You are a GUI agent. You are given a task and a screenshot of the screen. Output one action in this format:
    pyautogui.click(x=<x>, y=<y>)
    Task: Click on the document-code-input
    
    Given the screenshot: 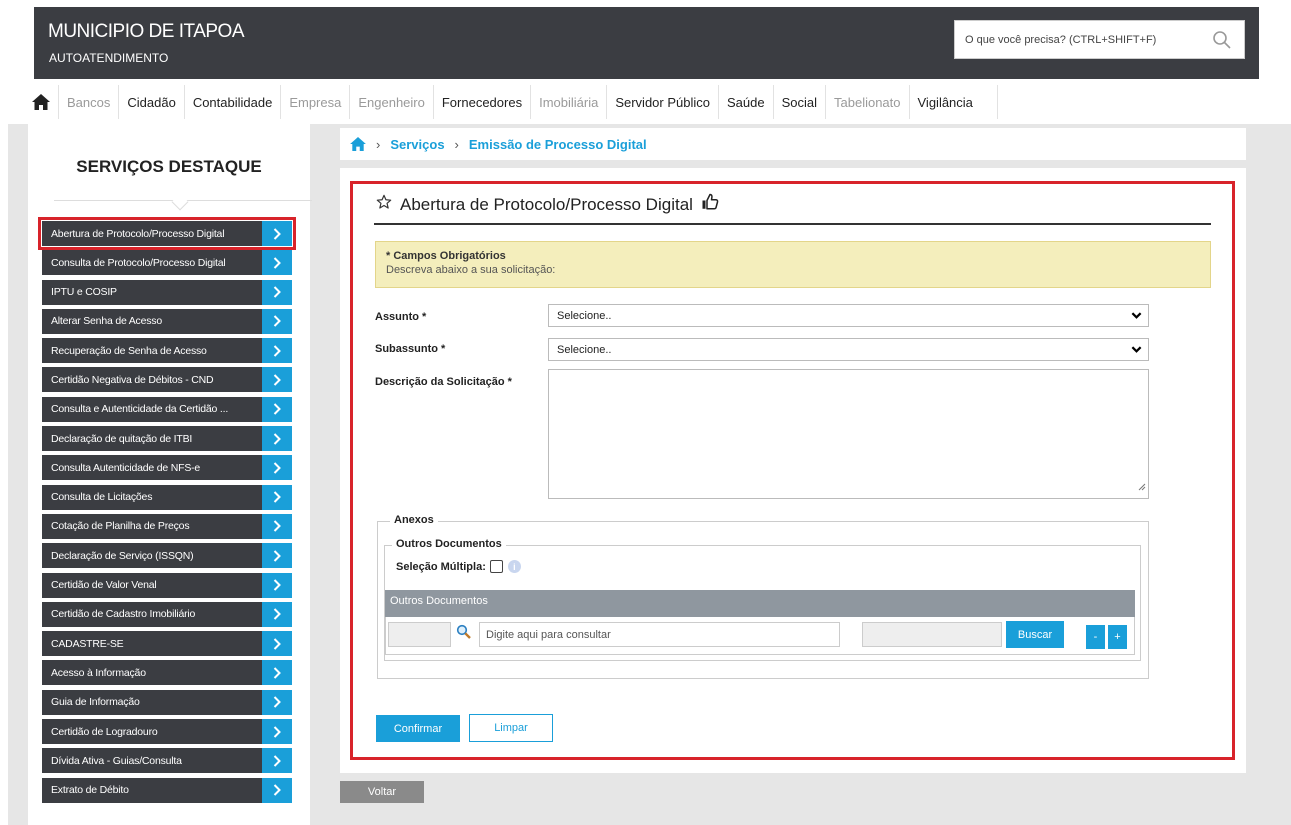 What is the action you would take?
    pyautogui.click(x=419, y=634)
    